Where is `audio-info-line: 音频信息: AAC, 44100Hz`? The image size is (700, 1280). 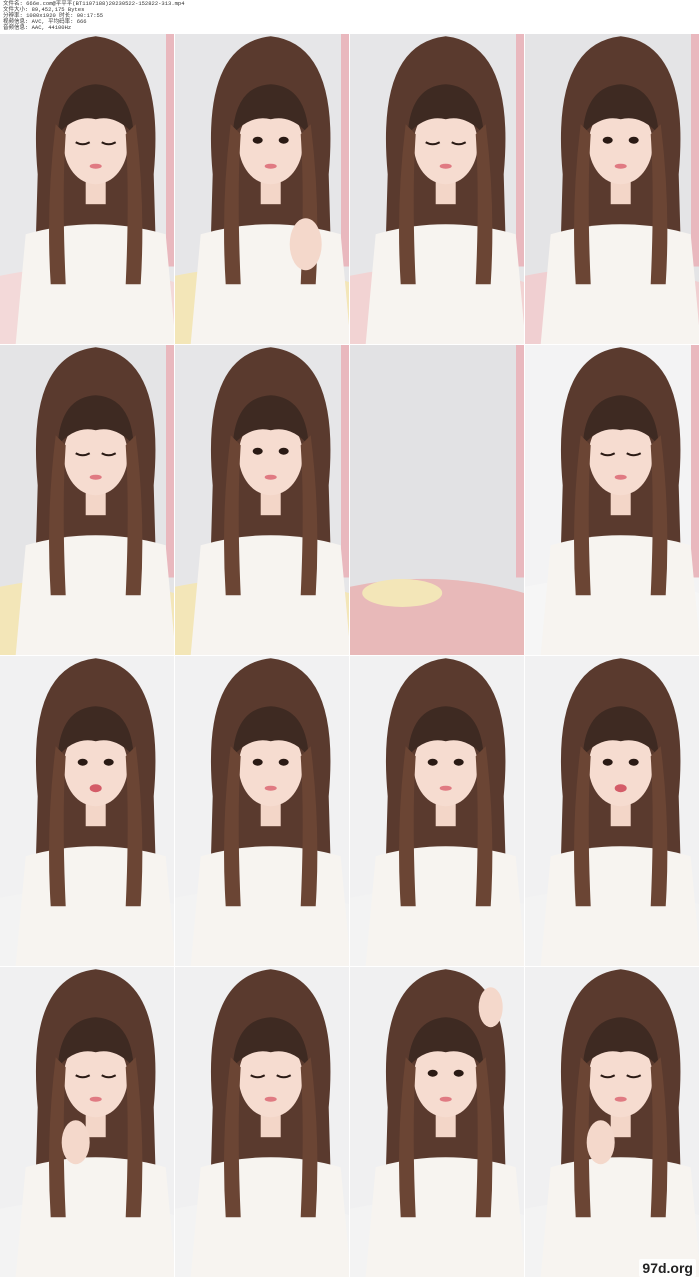
audio-info-line: 音频信息: AAC, 44100Hz is located at coordinates (37, 27).